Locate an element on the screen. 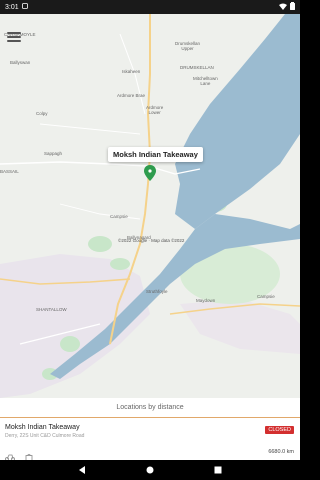  home-icon is located at coordinates (150, 470).